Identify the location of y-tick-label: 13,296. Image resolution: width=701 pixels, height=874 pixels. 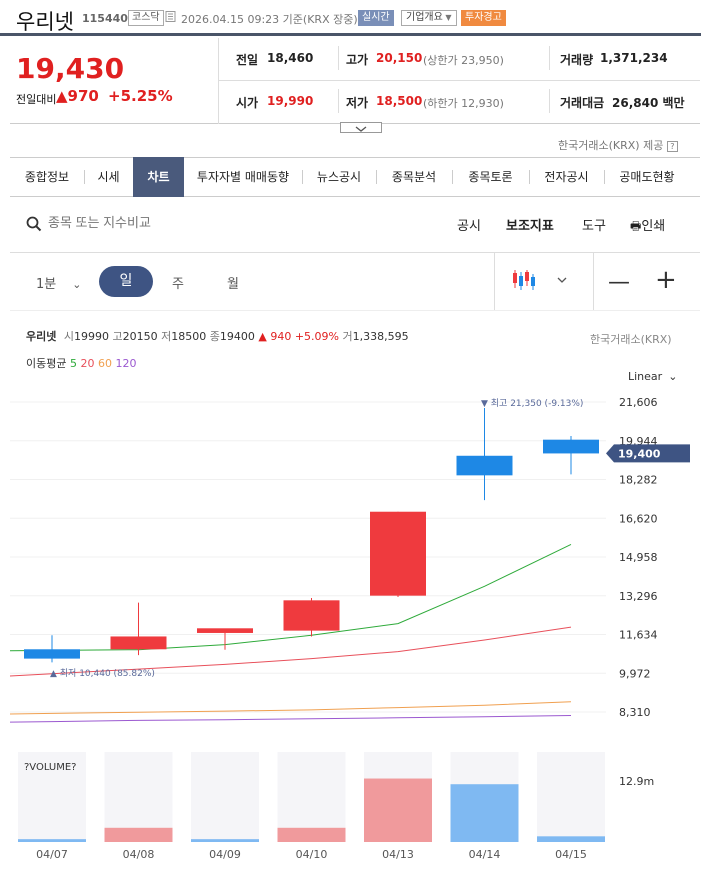
(638, 596).